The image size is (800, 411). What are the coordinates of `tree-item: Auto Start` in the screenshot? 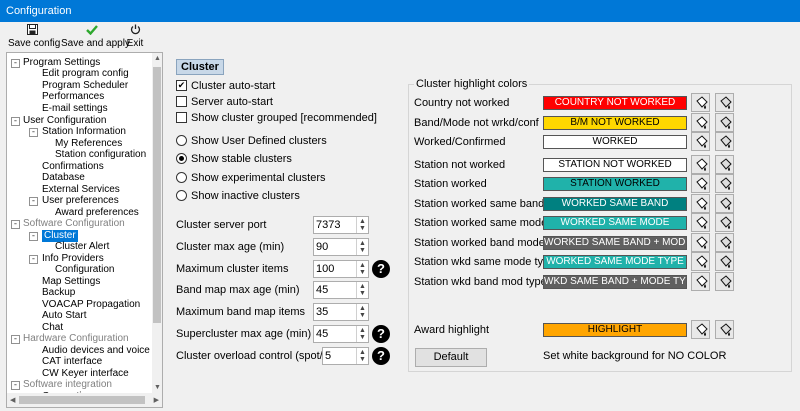 It's located at (64, 316).